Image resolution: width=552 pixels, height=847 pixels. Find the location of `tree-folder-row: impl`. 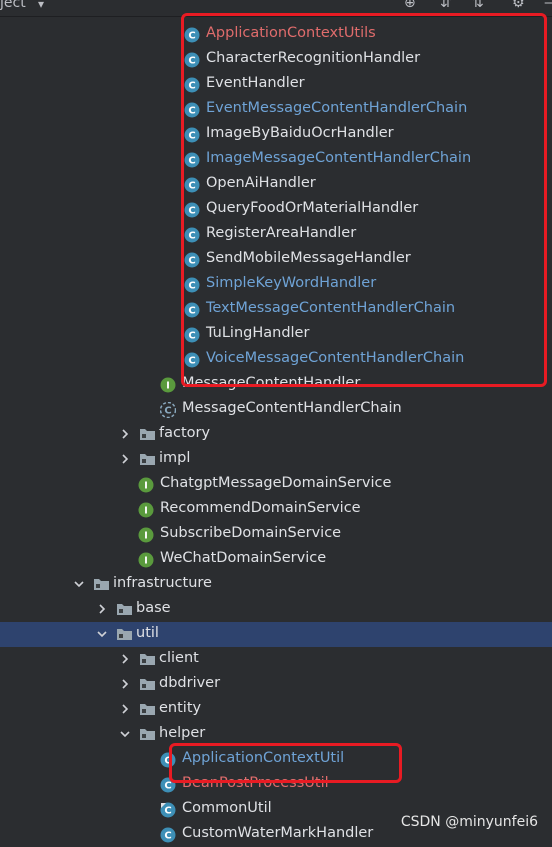

tree-folder-row: impl is located at coordinates (276, 459).